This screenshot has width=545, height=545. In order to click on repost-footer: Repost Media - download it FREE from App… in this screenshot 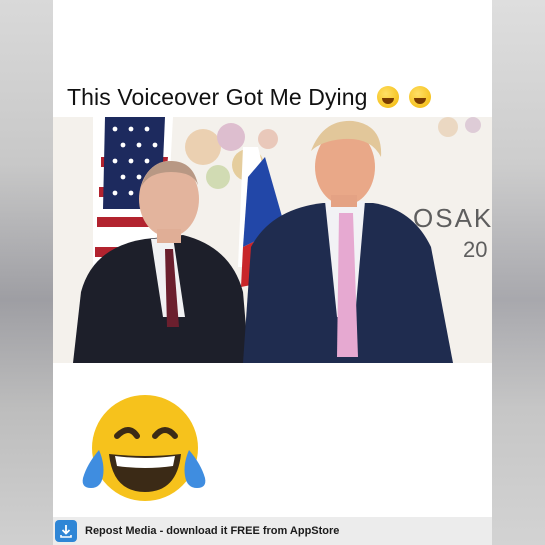, I will do `click(272, 531)`.